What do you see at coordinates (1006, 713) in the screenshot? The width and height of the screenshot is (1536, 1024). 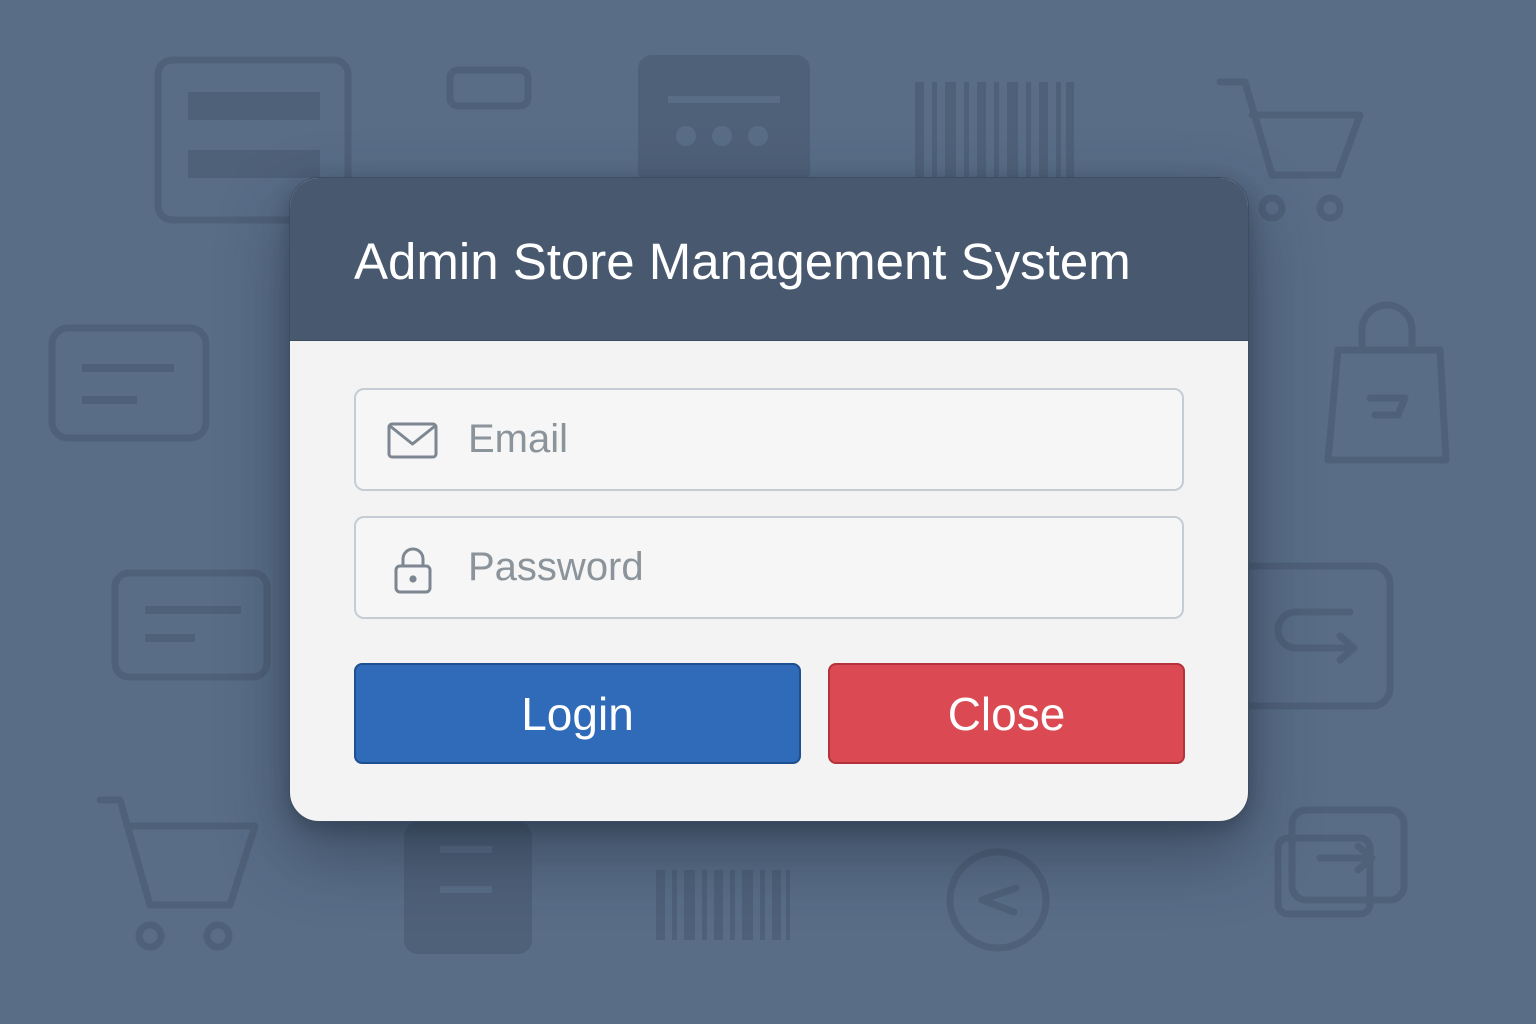 I see `close-button: Close` at bounding box center [1006, 713].